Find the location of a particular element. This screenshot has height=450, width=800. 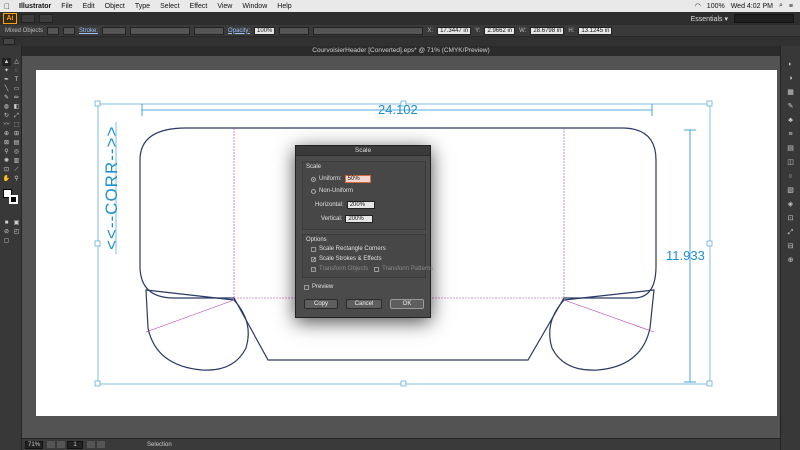

lasso-tool-icon: ◌ is located at coordinates (16, 71).